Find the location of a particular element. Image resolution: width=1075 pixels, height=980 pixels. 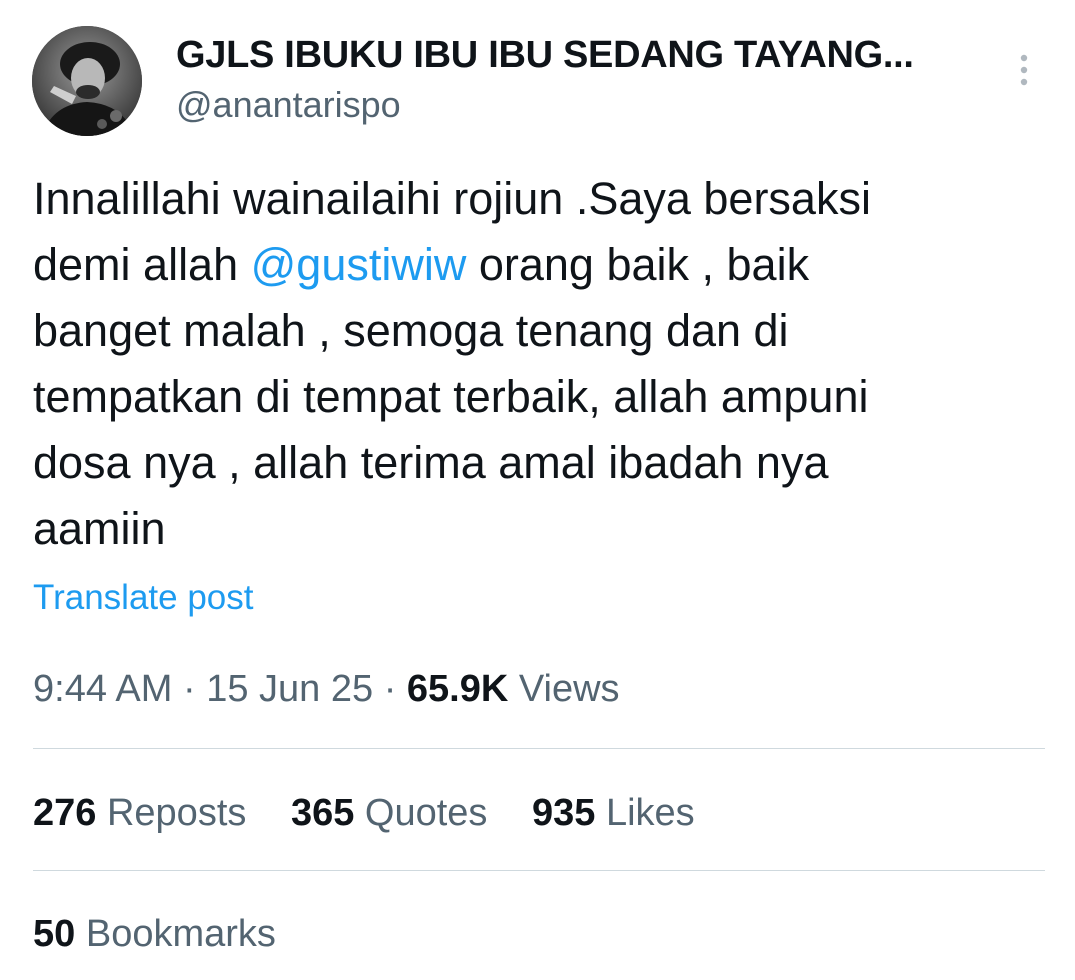

bookmarks-count: 50 is located at coordinates (54, 934).